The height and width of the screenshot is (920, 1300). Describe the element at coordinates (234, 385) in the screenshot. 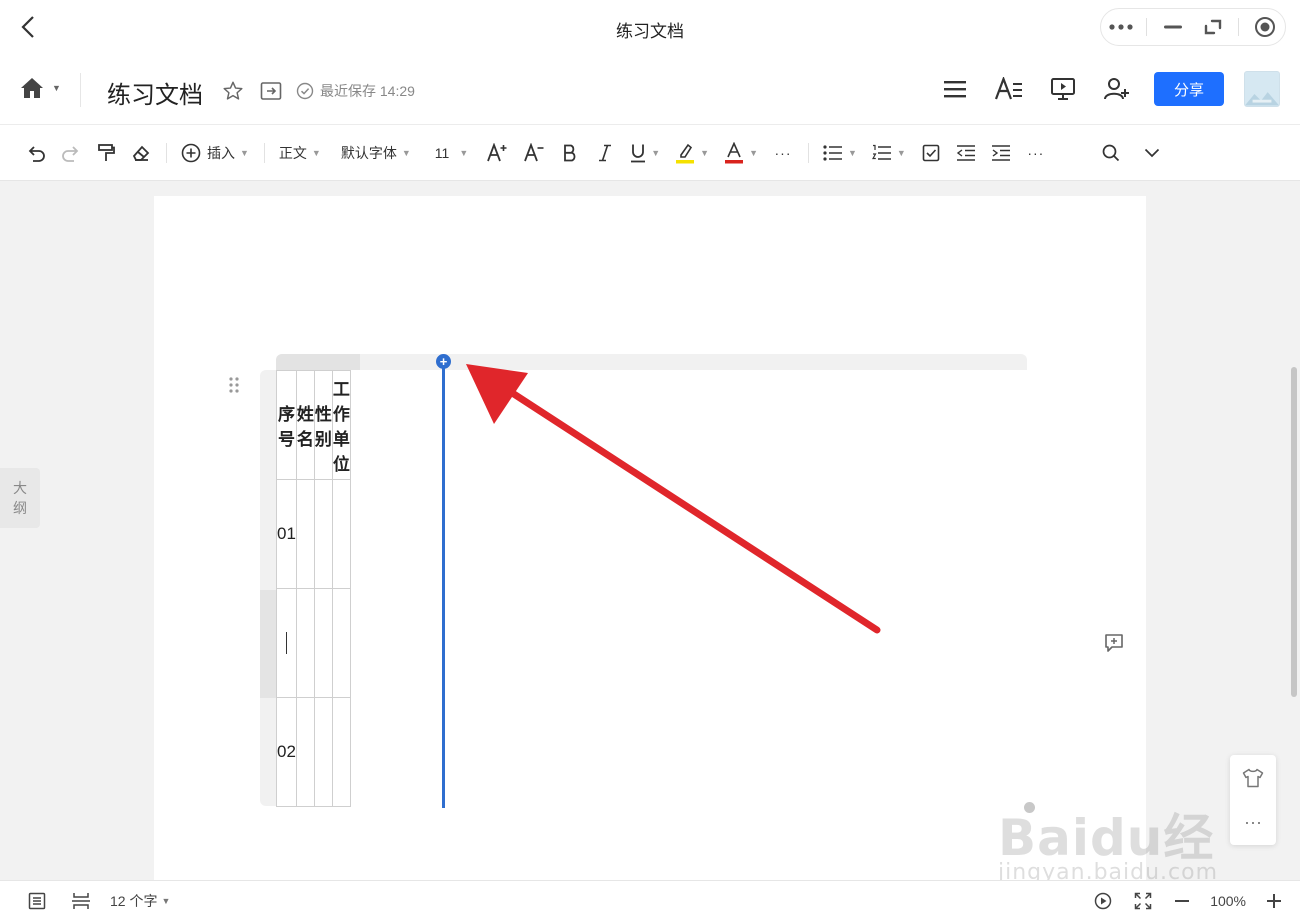

I see `block-drag-handle` at that location.